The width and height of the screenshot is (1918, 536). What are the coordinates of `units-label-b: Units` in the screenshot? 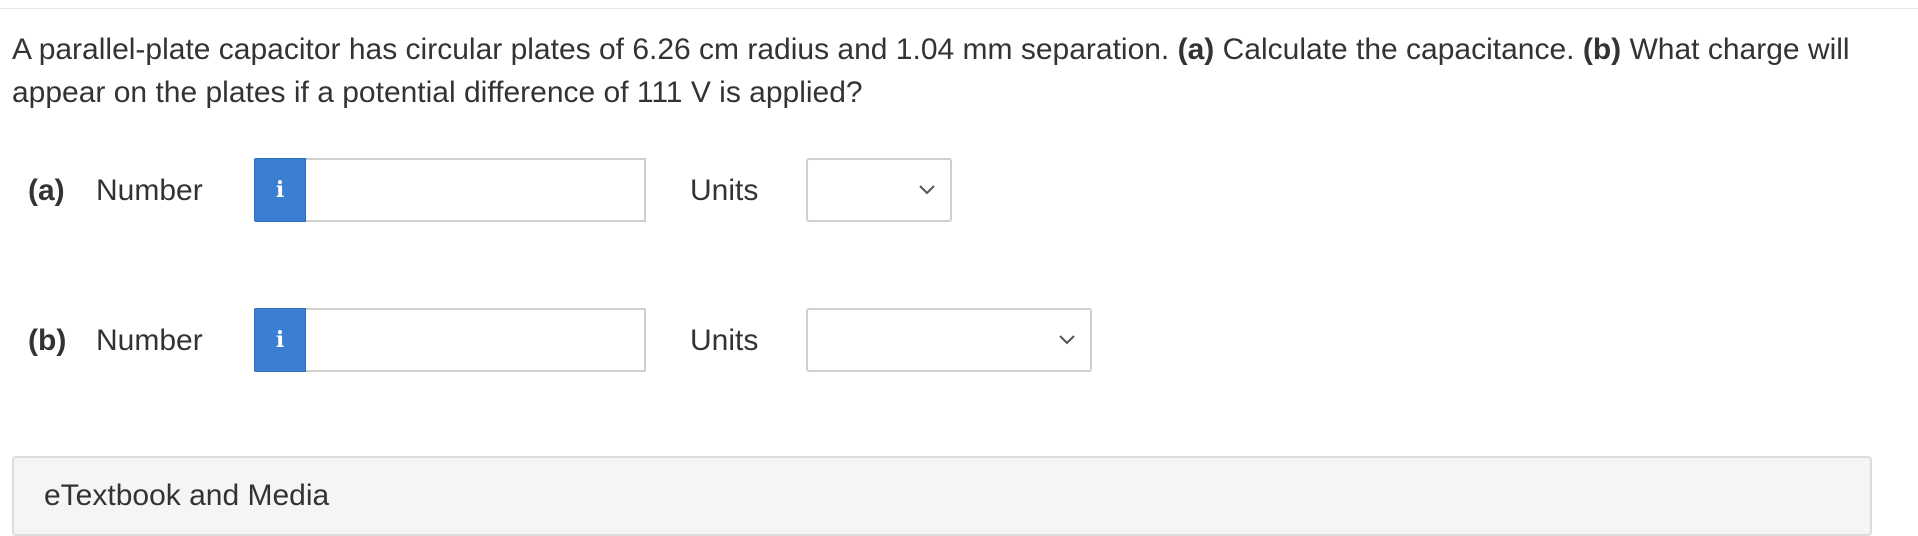 It's located at (724, 340).